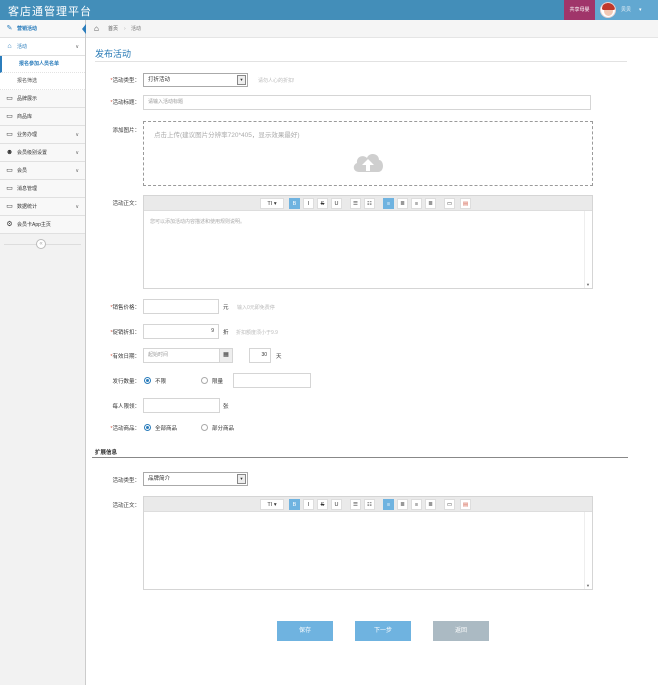 This screenshot has width=658, height=685. I want to click on activity-type-select: 打折活动 ▼, so click(195, 80).